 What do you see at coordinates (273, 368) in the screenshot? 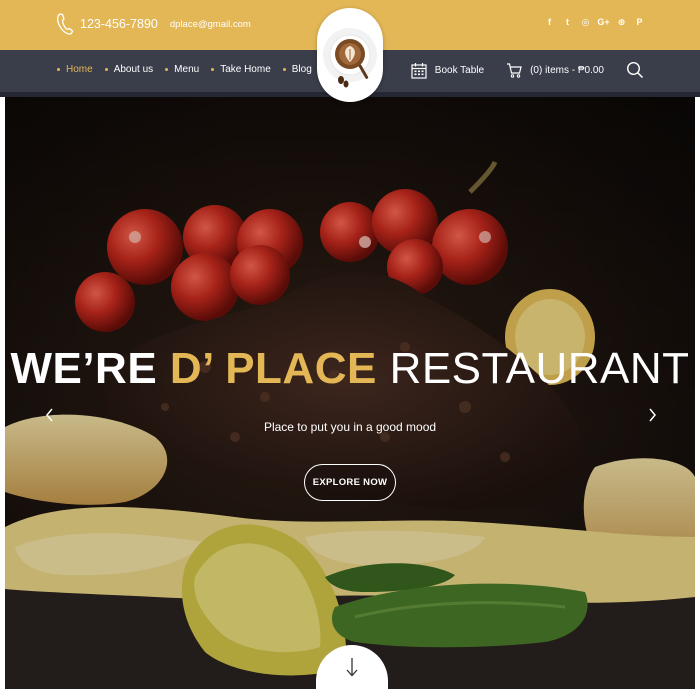
I see `hero-title-part2: D’ PLACE` at bounding box center [273, 368].